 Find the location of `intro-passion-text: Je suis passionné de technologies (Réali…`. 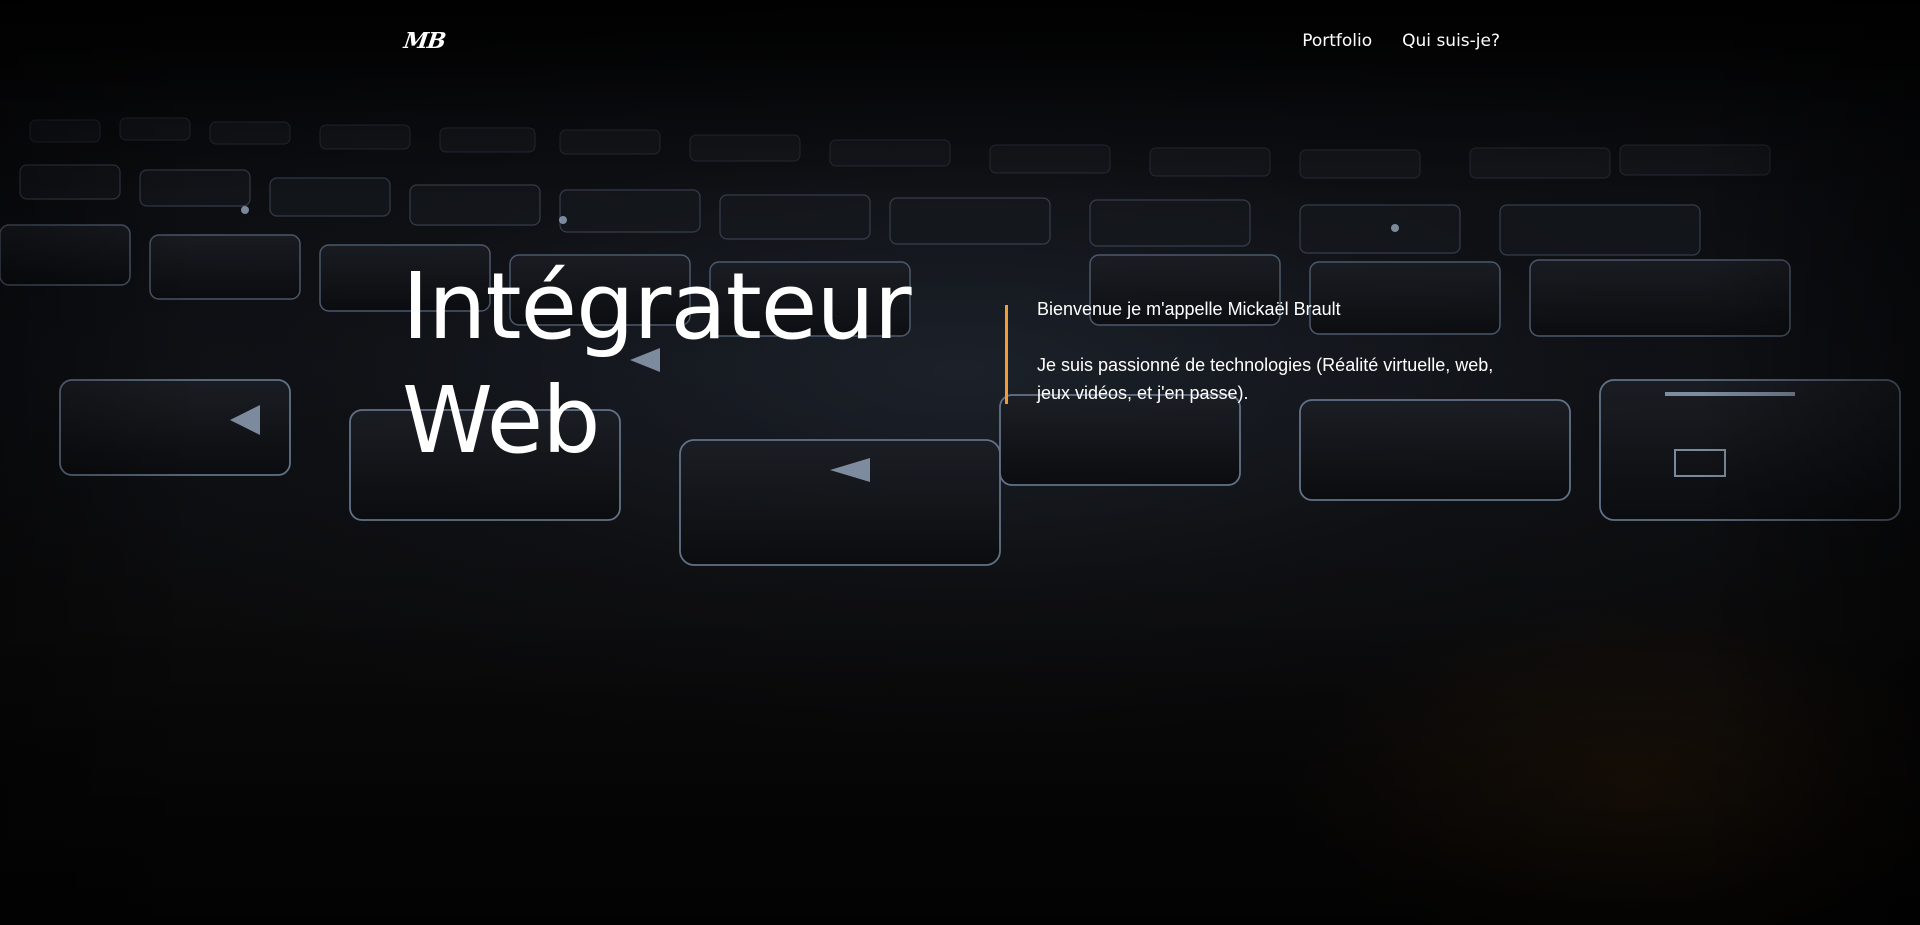

intro-passion-text: Je suis passionné de technologies (Réali… is located at coordinates (1265, 379).